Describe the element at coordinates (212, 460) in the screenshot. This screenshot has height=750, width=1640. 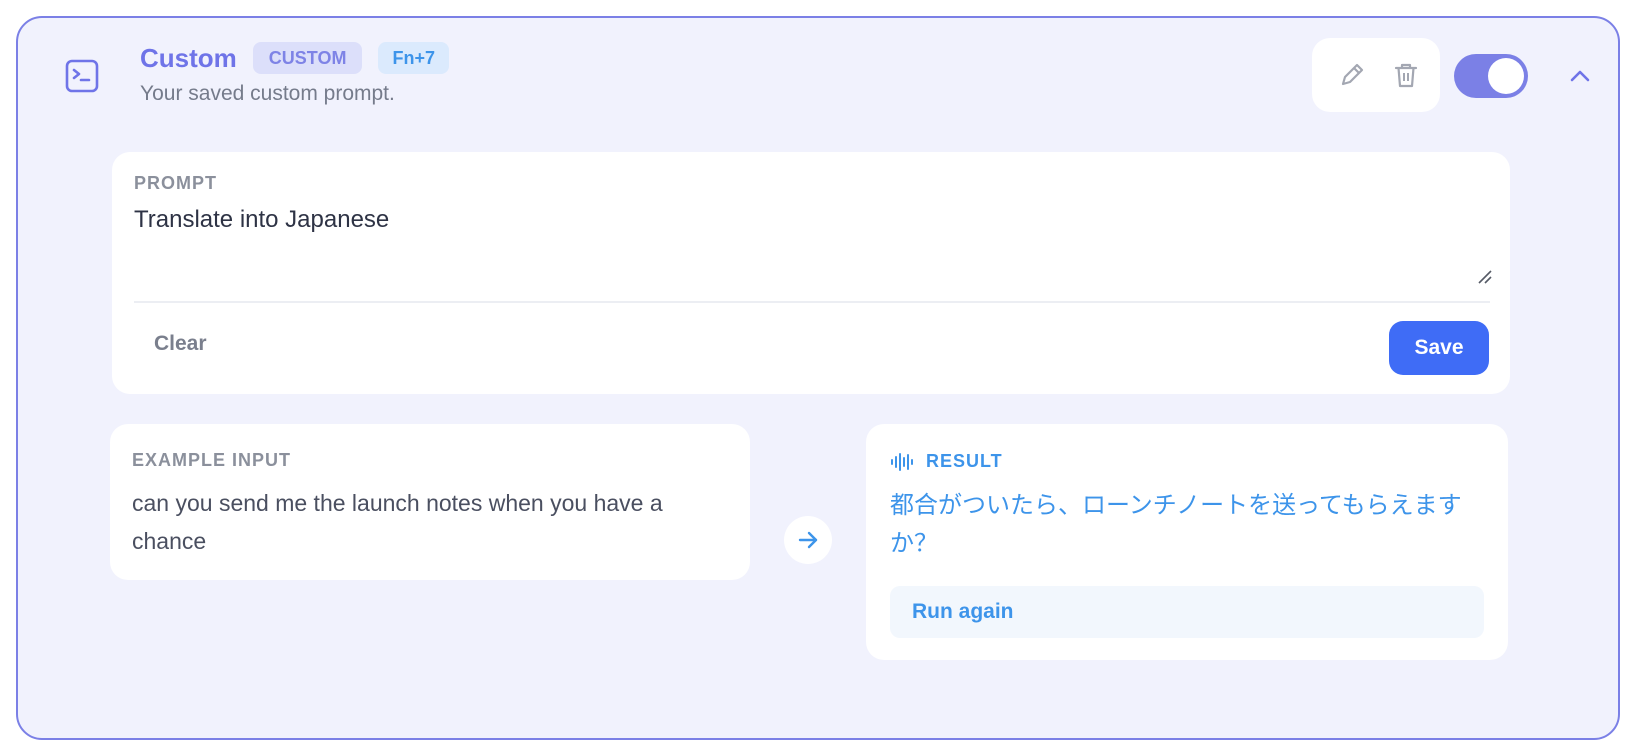
I see `example-input-label: EXAMPLE INPUT` at that location.